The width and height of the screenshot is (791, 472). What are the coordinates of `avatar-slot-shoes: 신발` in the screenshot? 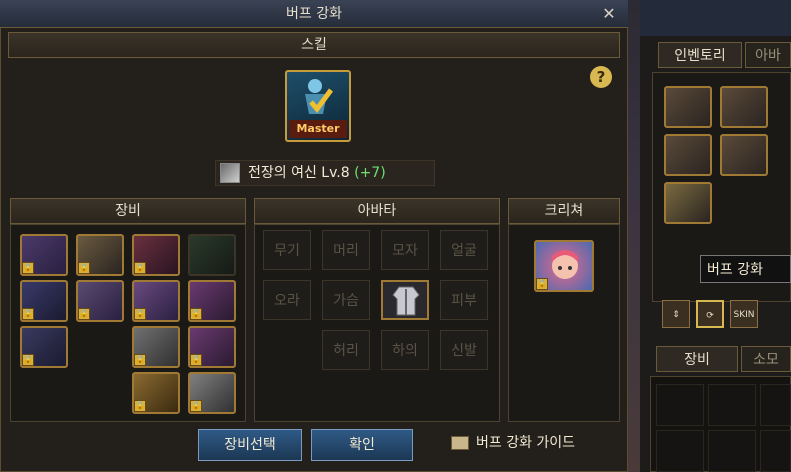 It's located at (464, 350).